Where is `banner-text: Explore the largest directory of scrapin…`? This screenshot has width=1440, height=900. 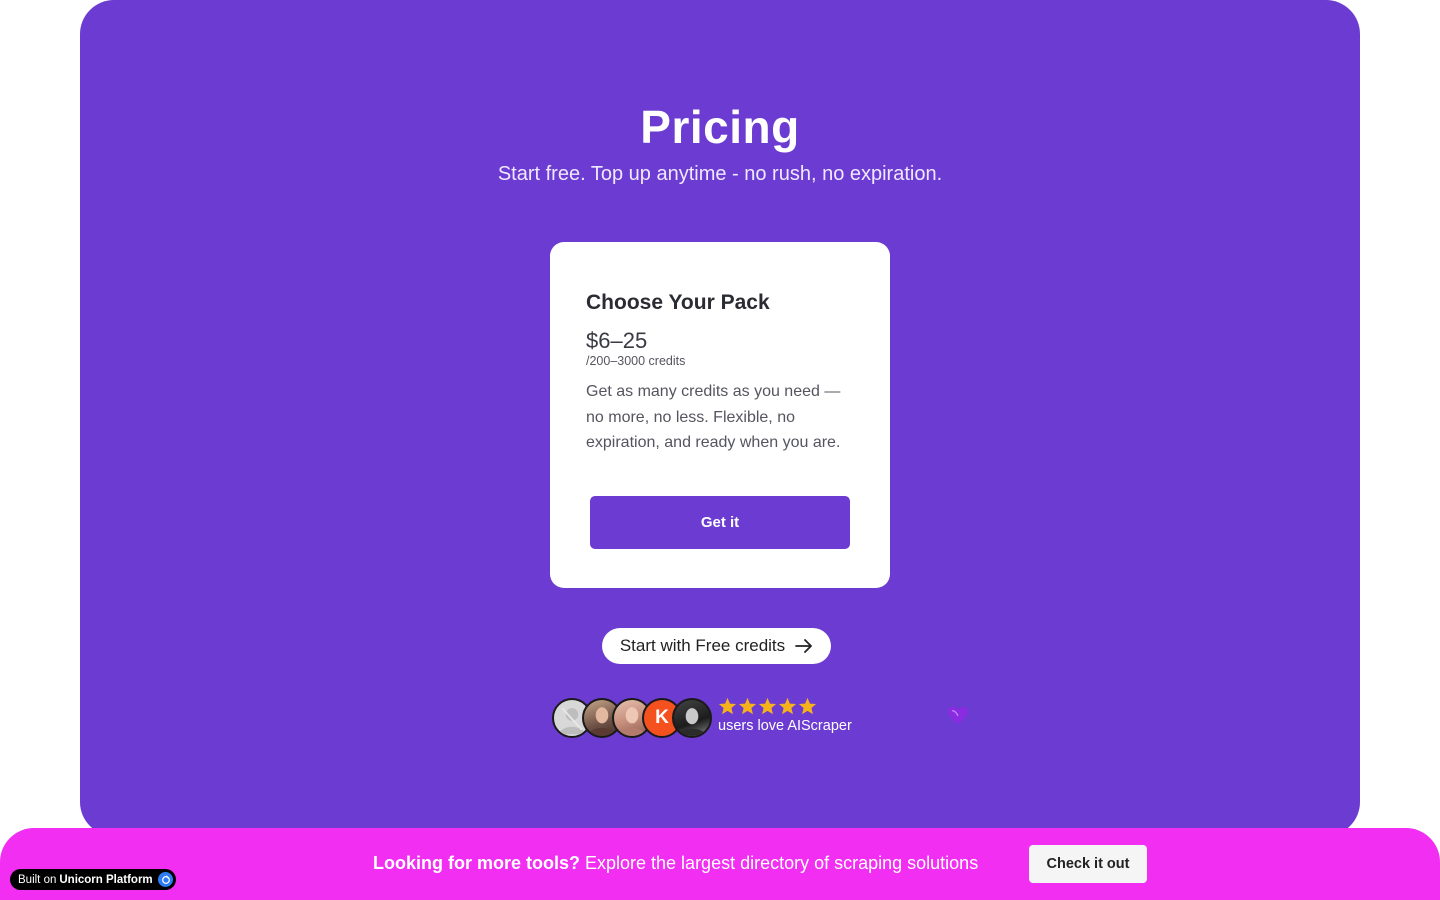 banner-text: Explore the largest directory of scrapin… is located at coordinates (782, 863).